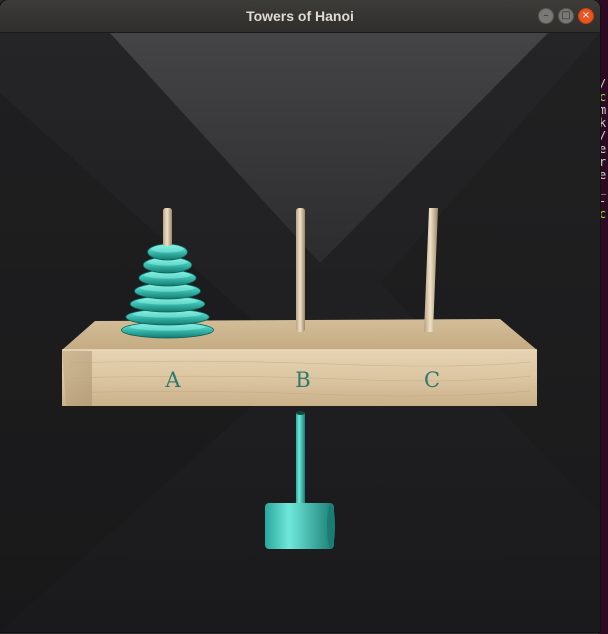  Describe the element at coordinates (173, 380) in the screenshot. I see `peg-label-a: A` at that location.